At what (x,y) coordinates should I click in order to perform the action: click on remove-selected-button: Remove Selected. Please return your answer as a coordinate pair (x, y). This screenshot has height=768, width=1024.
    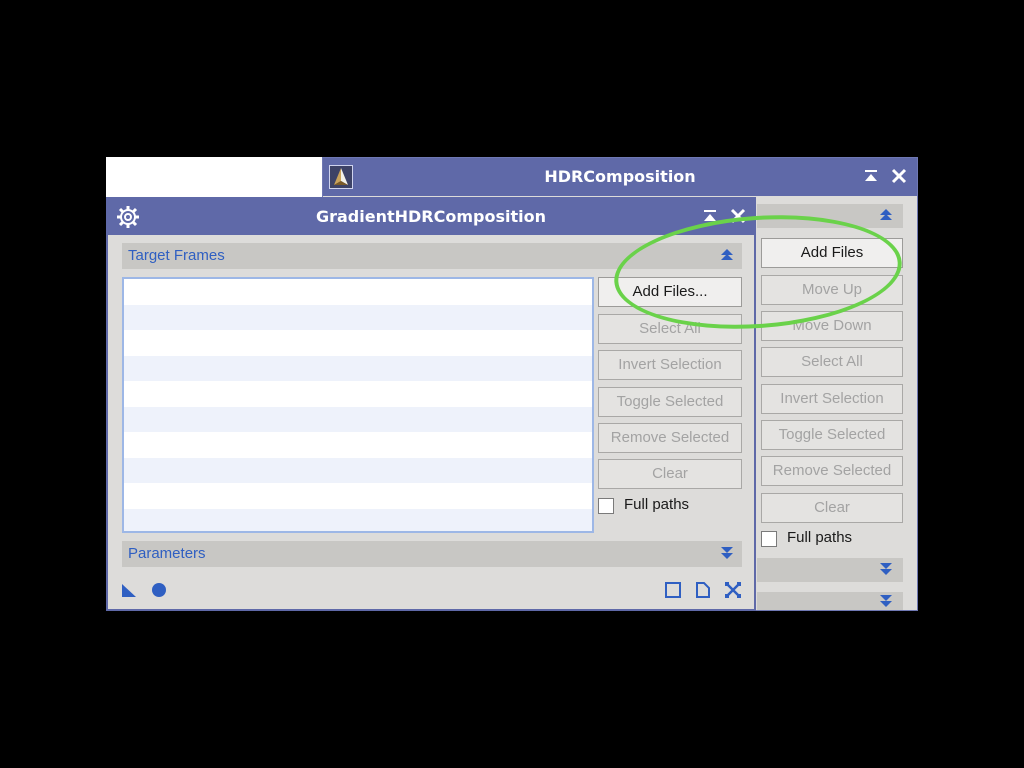
    Looking at the image, I should click on (670, 438).